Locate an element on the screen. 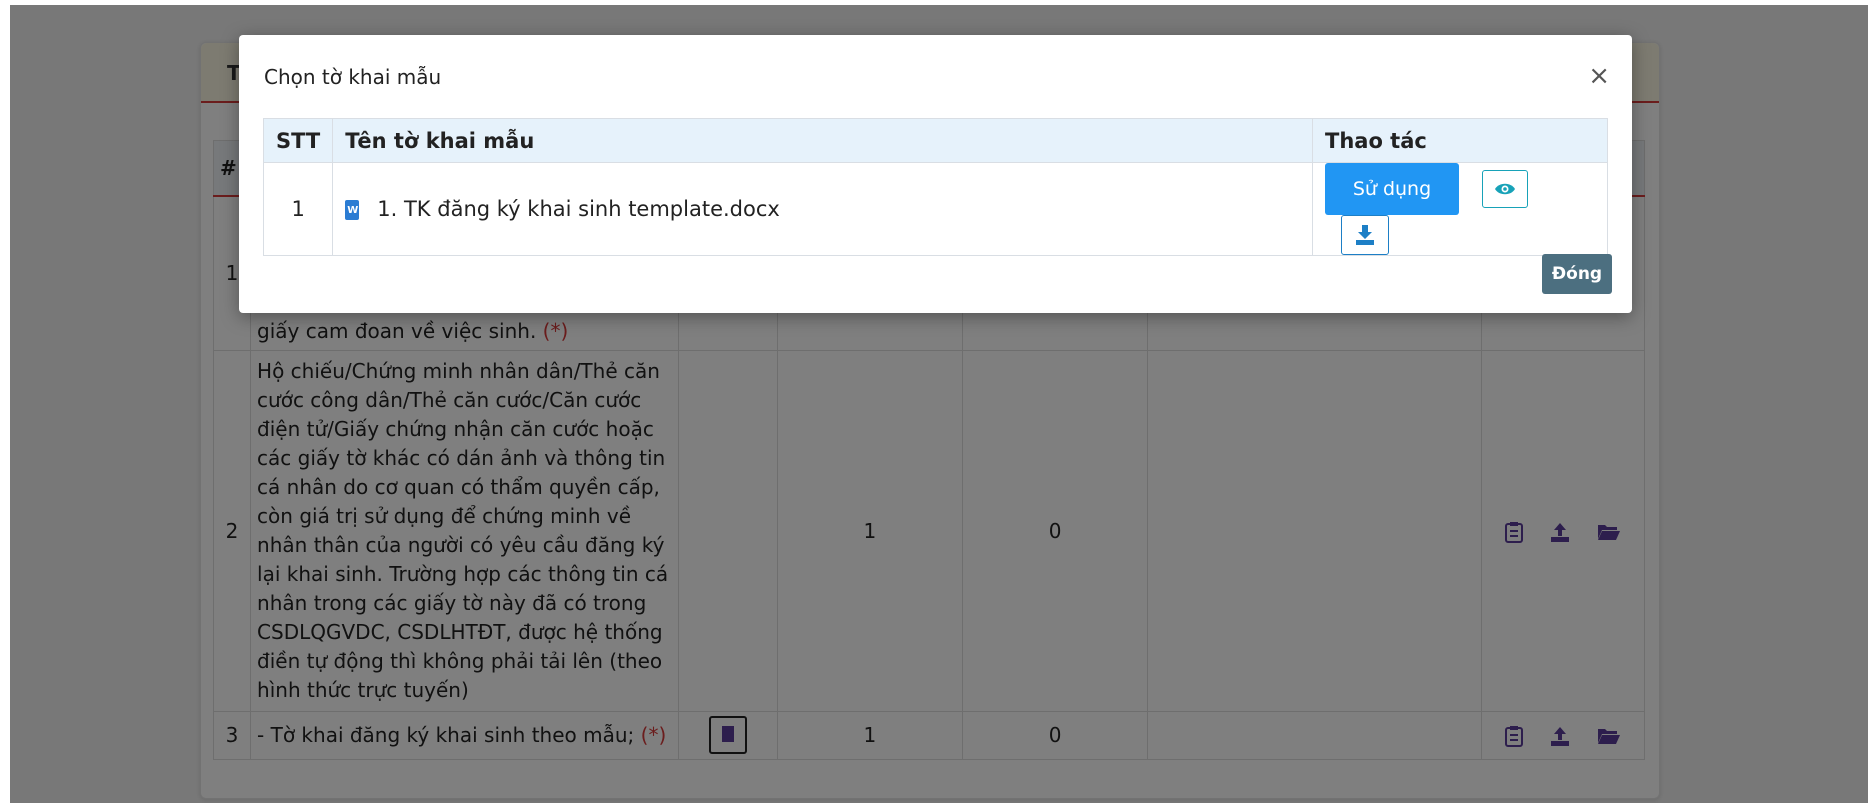 This screenshot has width=1868, height=803. word-file-icon-letter: W is located at coordinates (353, 210).